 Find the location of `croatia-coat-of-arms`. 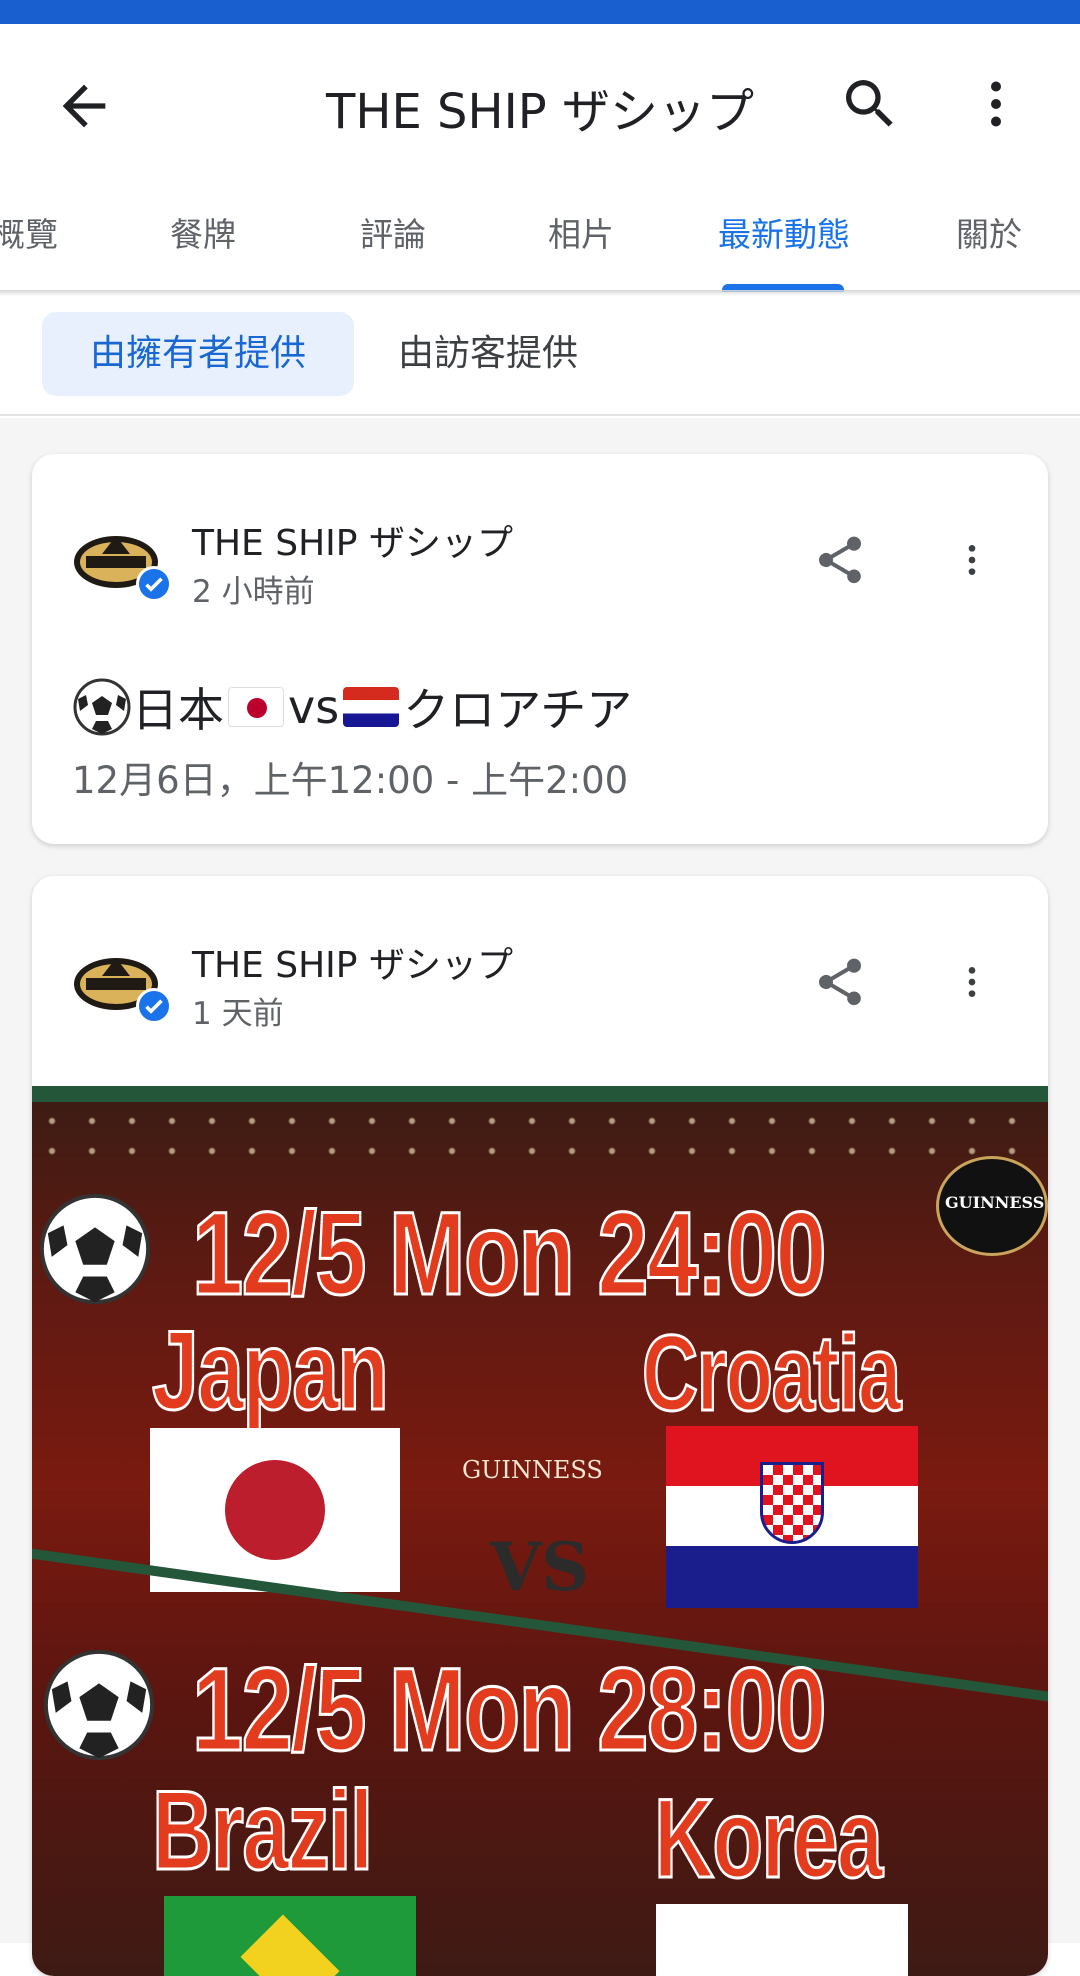

croatia-coat-of-arms is located at coordinates (792, 1503).